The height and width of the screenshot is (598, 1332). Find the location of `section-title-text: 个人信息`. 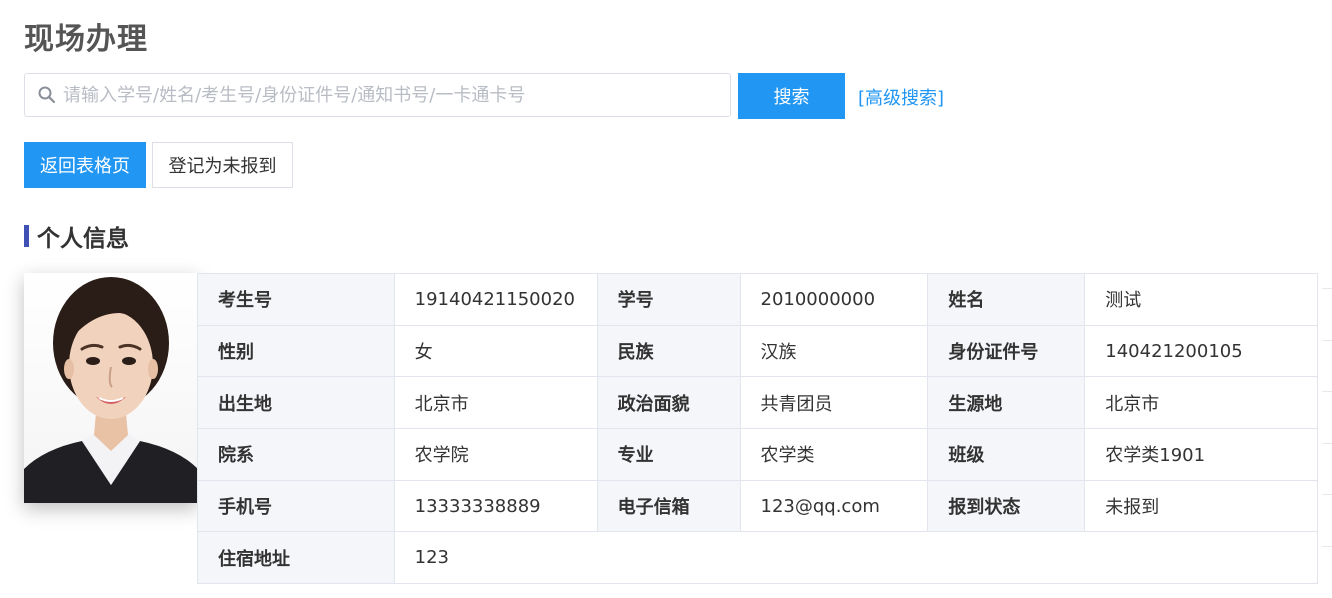

section-title-text: 个人信息 is located at coordinates (83, 239).